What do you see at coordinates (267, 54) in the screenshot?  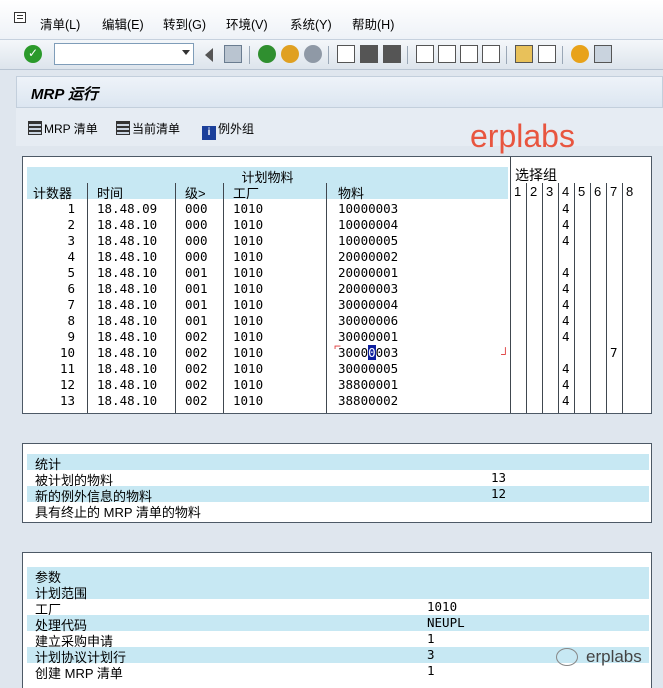 I see `back-icon` at bounding box center [267, 54].